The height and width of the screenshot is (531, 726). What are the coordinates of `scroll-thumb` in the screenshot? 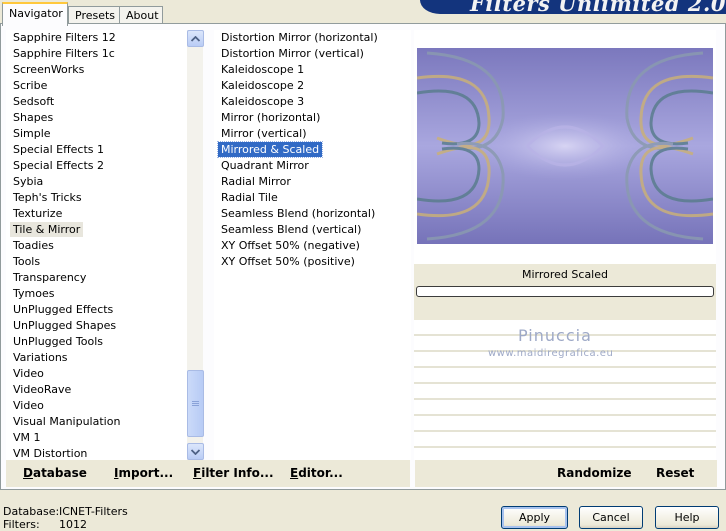 It's located at (195, 403).